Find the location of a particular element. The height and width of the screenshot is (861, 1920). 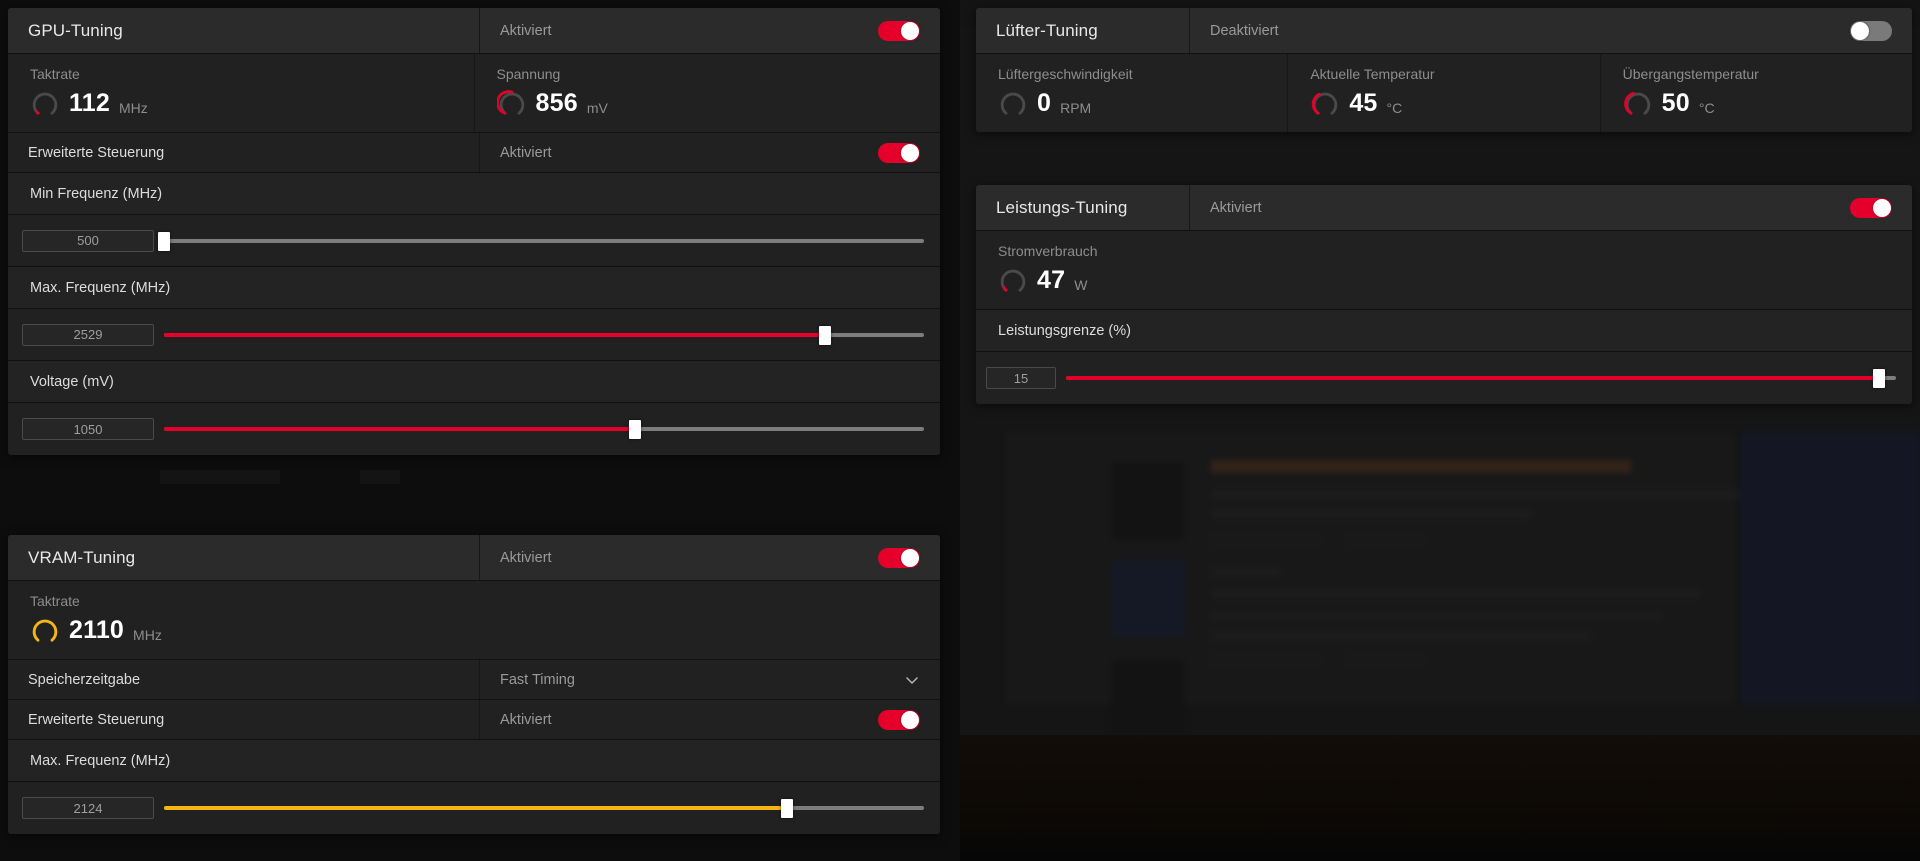

fan-metric-speed-value: 0 is located at coordinates (1044, 102).